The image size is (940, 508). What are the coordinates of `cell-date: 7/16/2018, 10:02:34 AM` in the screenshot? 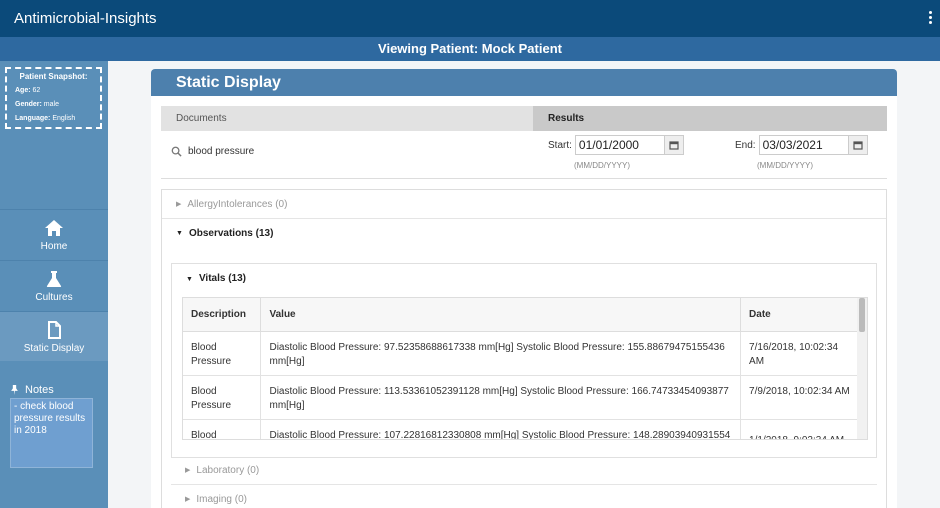 It's located at (799, 353).